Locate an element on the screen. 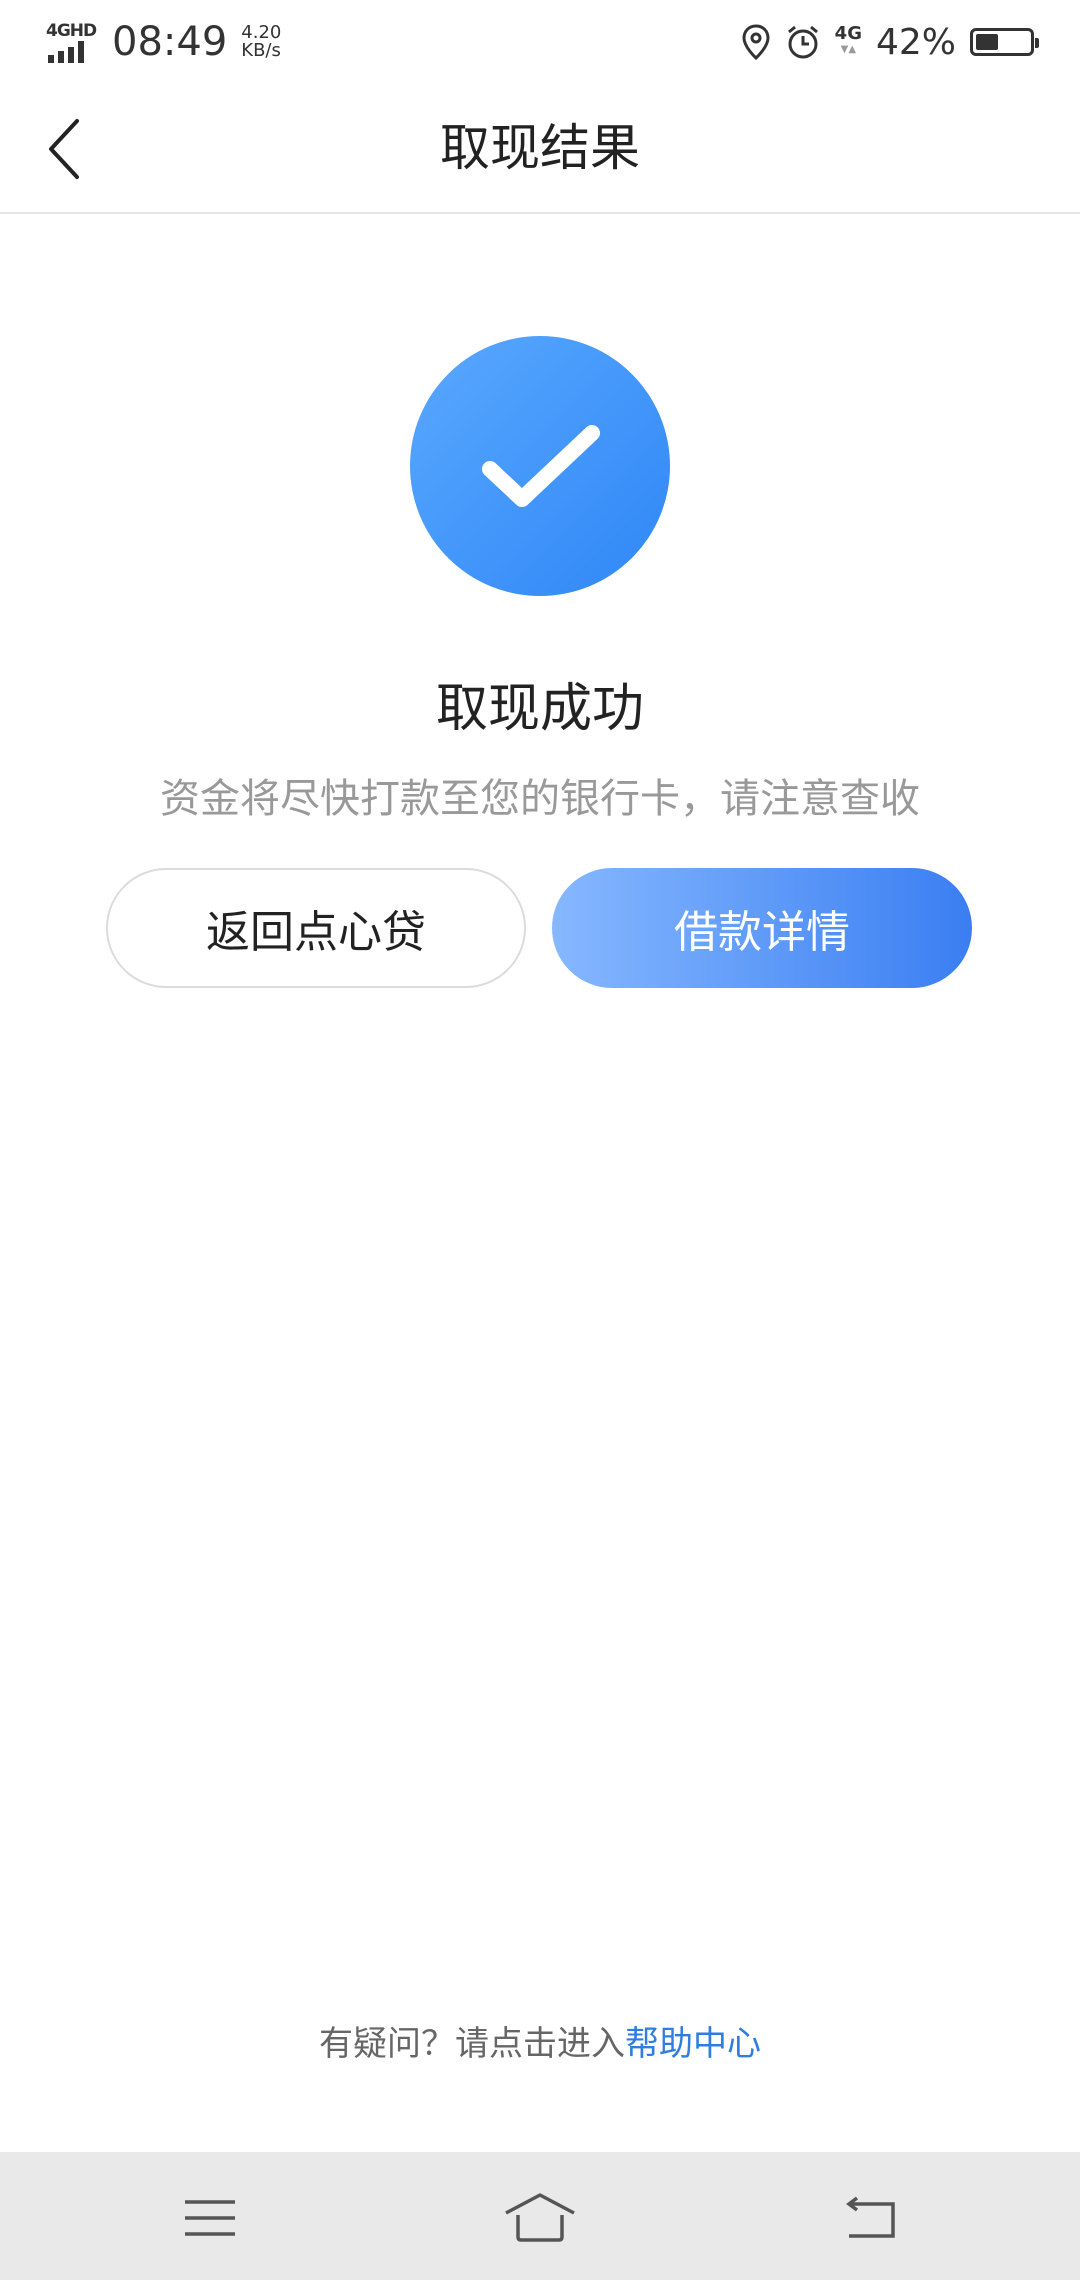  system-nav-bar is located at coordinates (540, 2216).